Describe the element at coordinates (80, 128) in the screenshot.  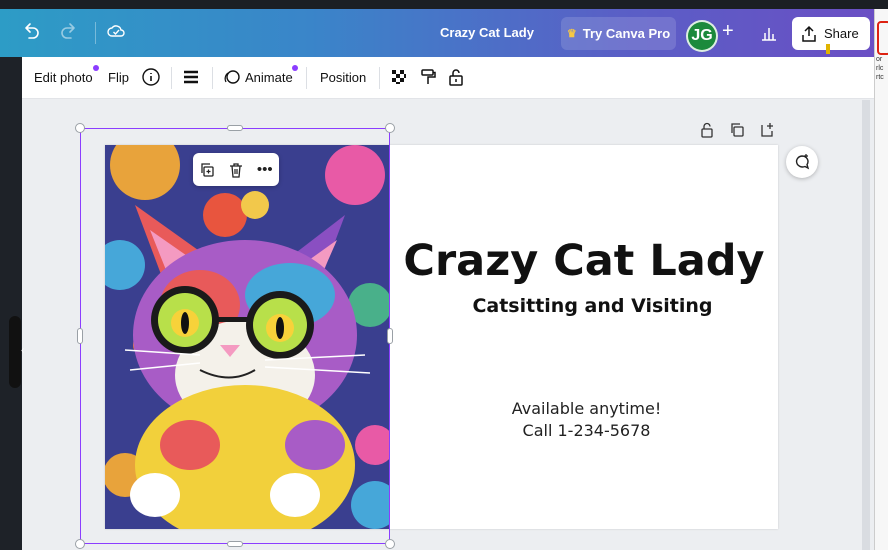
I see `resize-handle-top-left` at that location.